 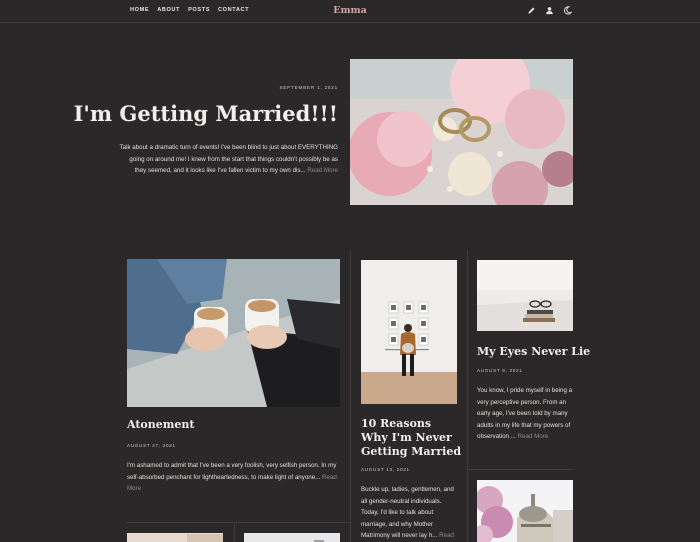 What do you see at coordinates (385, 469) in the screenshot?
I see `post-date: AUGUST 13, 2021` at bounding box center [385, 469].